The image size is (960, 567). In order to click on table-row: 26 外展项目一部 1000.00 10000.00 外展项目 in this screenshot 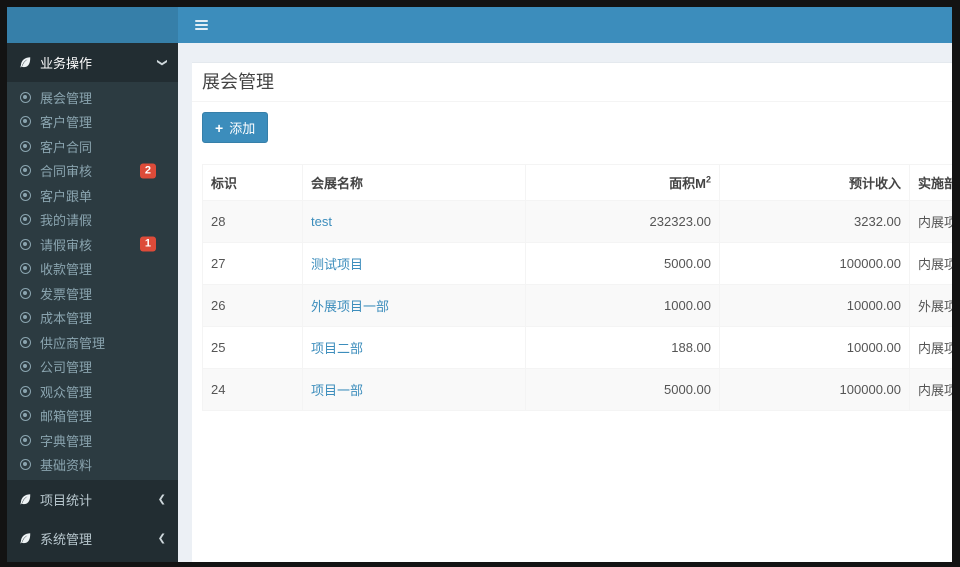, I will do `click(577, 305)`.